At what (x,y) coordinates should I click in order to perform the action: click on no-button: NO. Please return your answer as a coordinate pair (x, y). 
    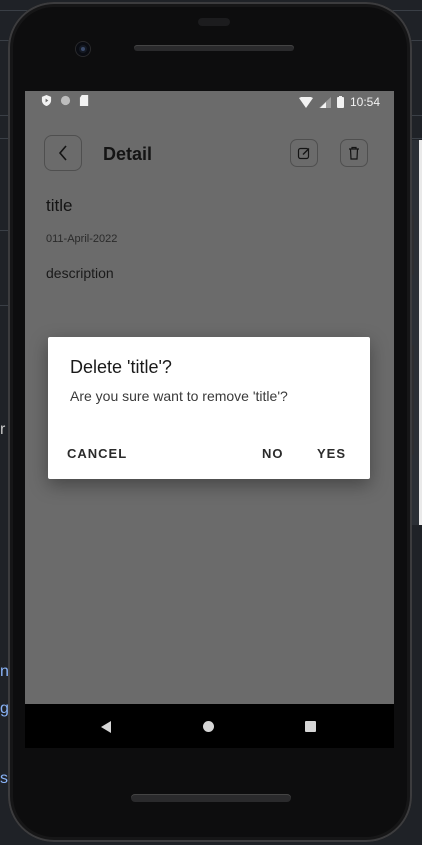
    Looking at the image, I should click on (273, 453).